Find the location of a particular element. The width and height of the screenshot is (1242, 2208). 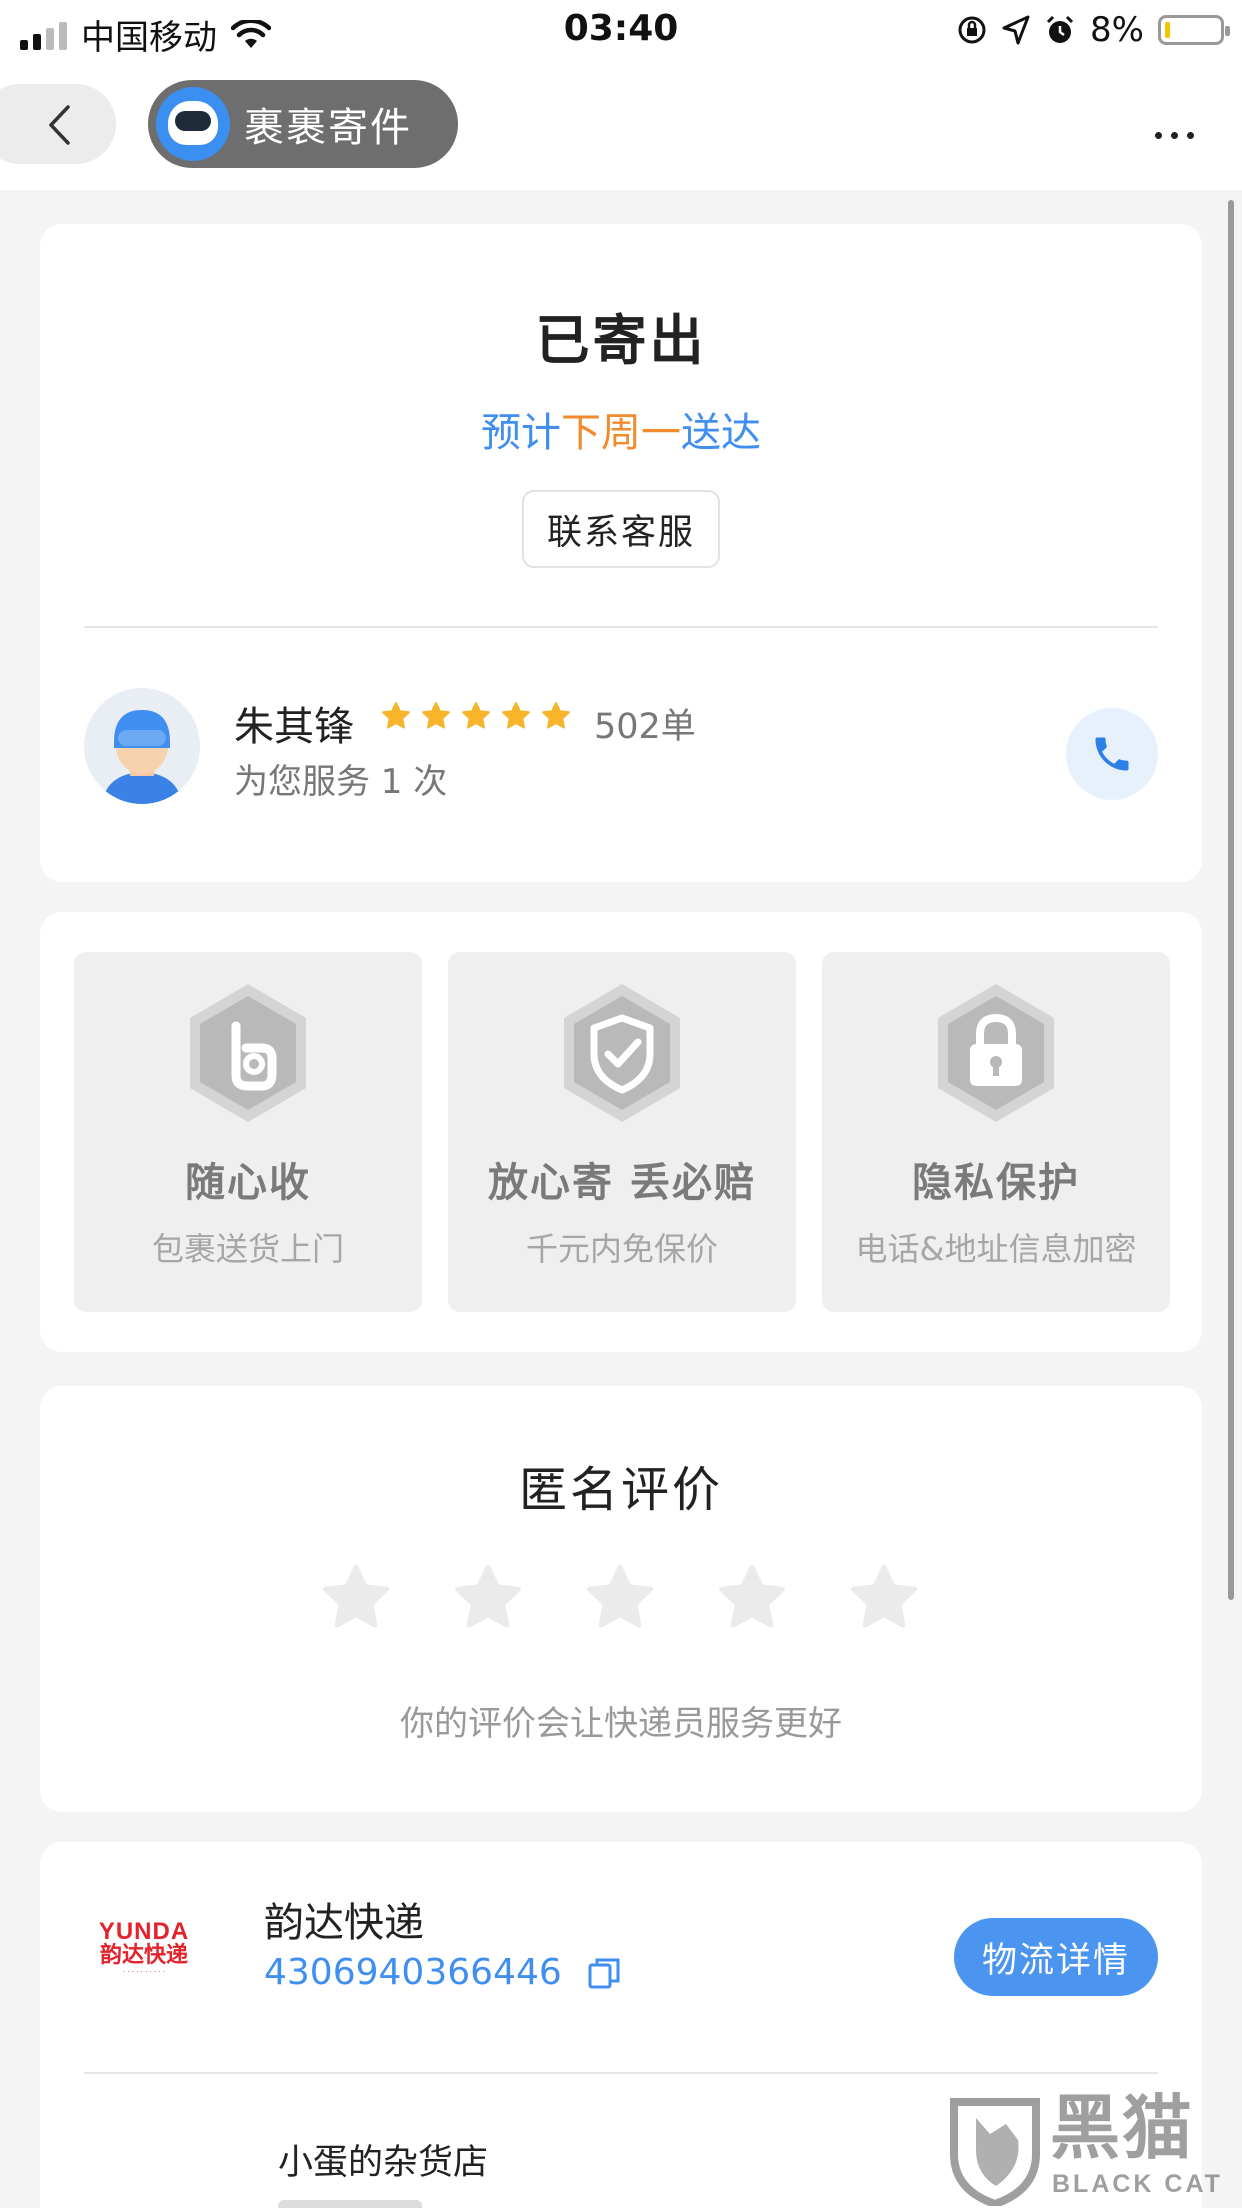

battery-icon is located at coordinates (1194, 30).